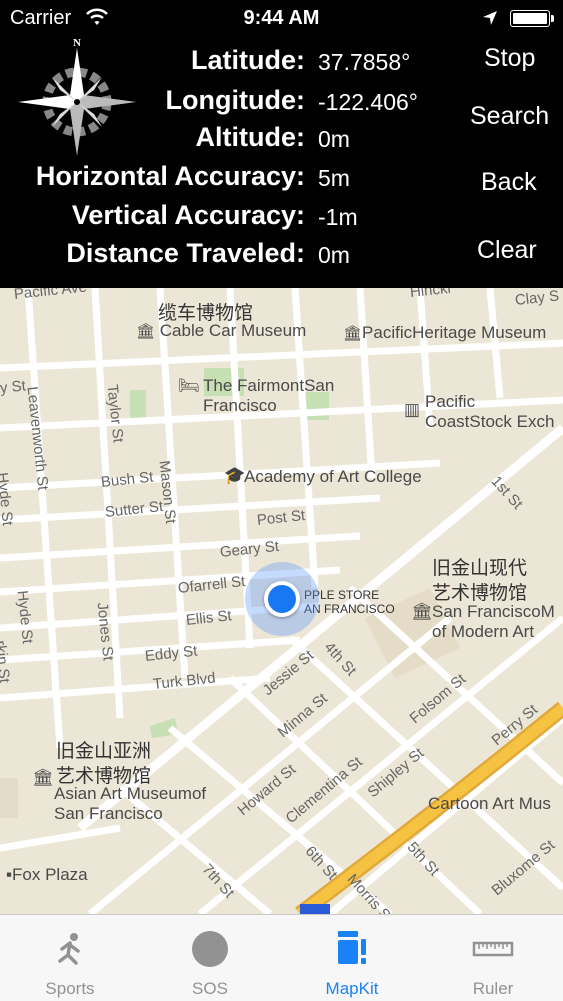 The width and height of the screenshot is (563, 1001). What do you see at coordinates (454, 332) in the screenshot?
I see `poi-pacific-heritage-museum-label: PacificHeritage Museum` at bounding box center [454, 332].